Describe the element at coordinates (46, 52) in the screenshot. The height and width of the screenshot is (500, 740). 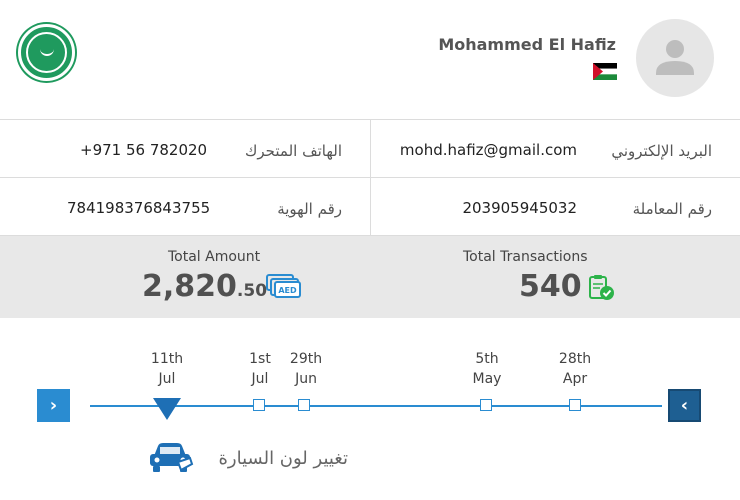
I see `smile-logo-icon` at that location.